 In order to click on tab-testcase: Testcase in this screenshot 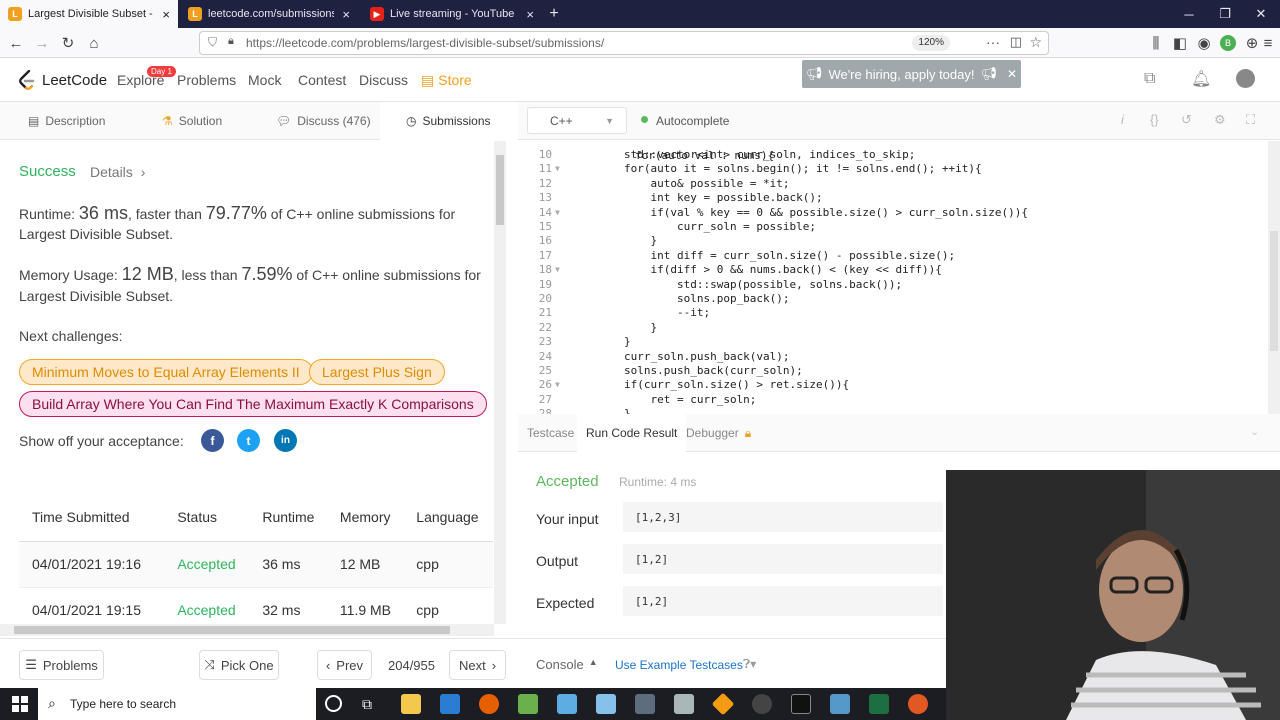, I will do `click(550, 433)`.